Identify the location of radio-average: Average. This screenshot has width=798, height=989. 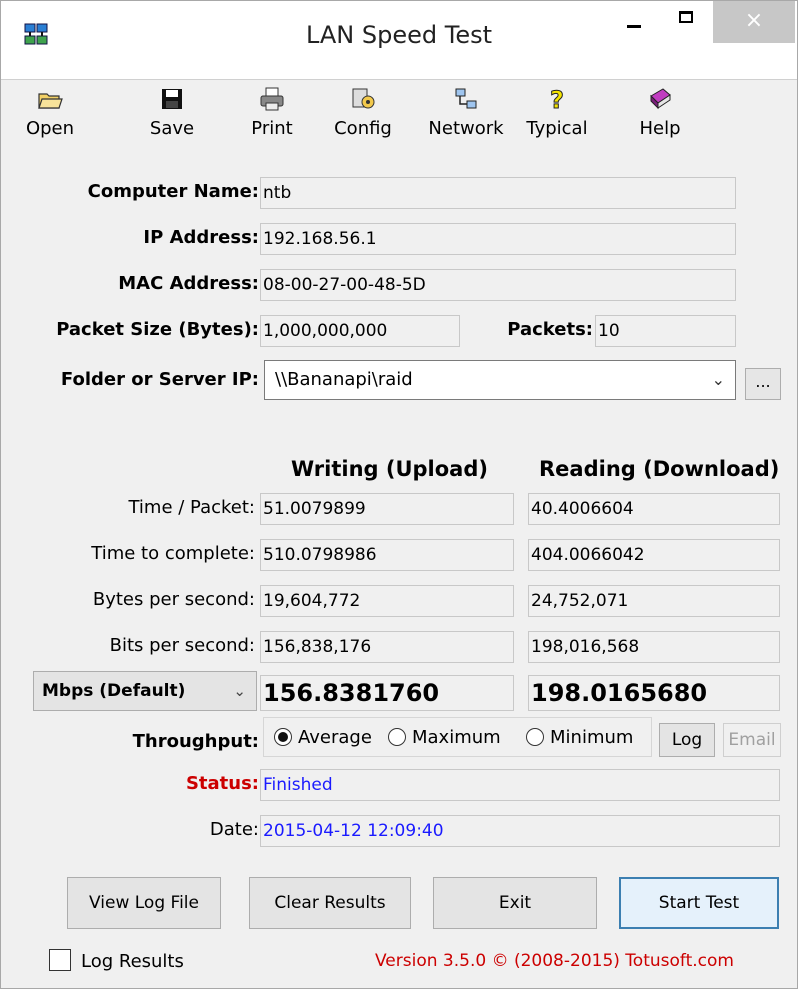
(323, 737).